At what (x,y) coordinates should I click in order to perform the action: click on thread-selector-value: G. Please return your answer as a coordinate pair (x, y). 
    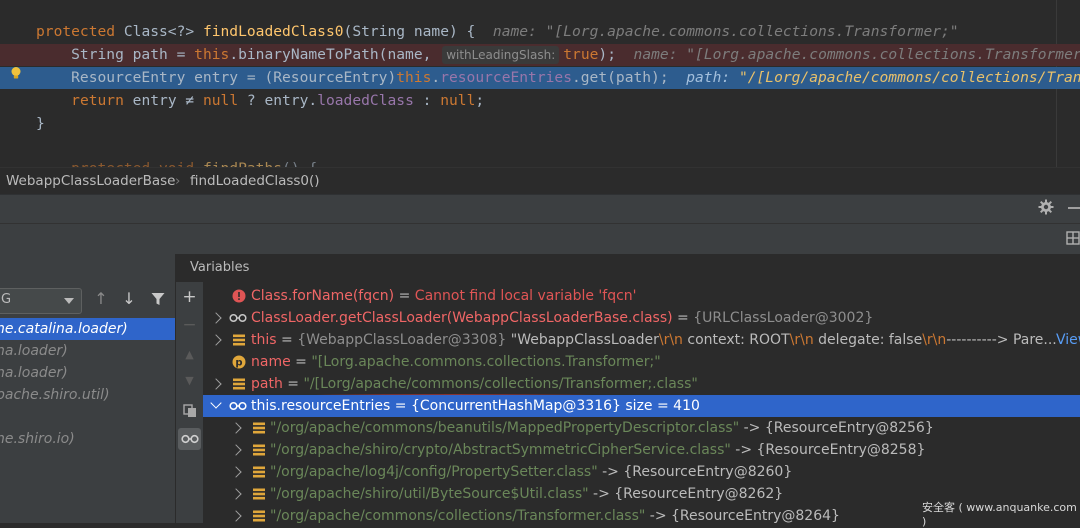
    Looking at the image, I should click on (6, 299).